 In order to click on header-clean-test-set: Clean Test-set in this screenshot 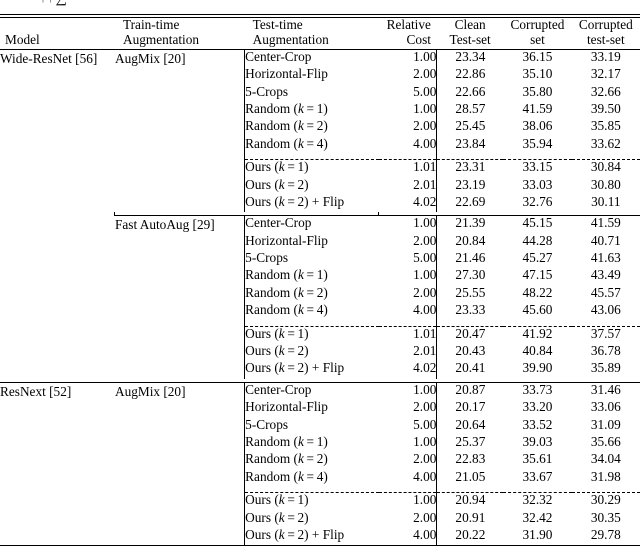, I will do `click(470, 32)`.